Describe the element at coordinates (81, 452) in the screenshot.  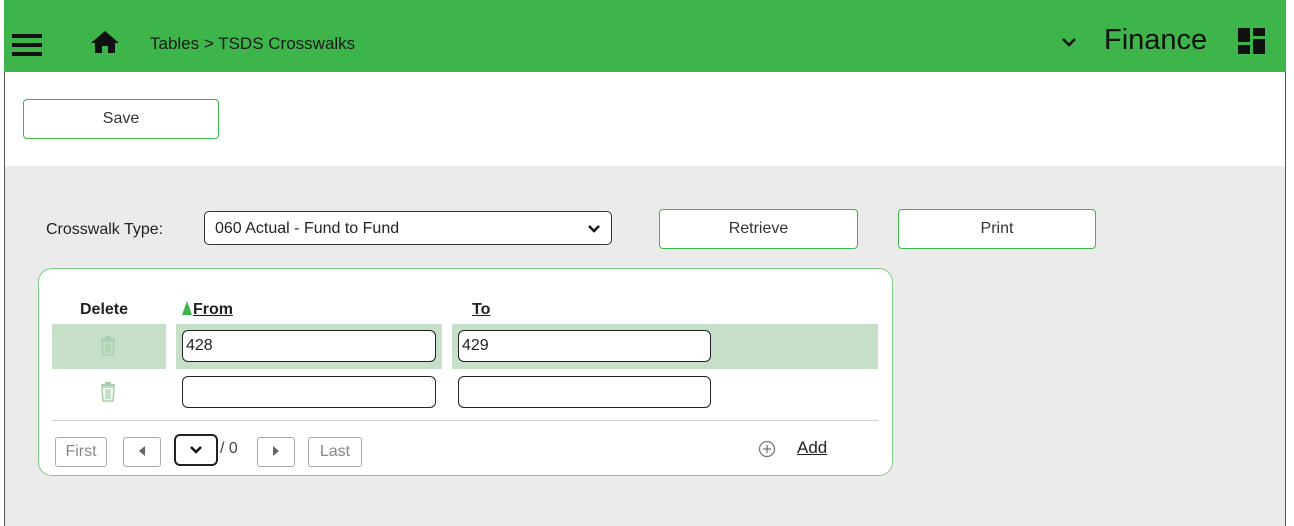
I see `first-page-button: First` at that location.